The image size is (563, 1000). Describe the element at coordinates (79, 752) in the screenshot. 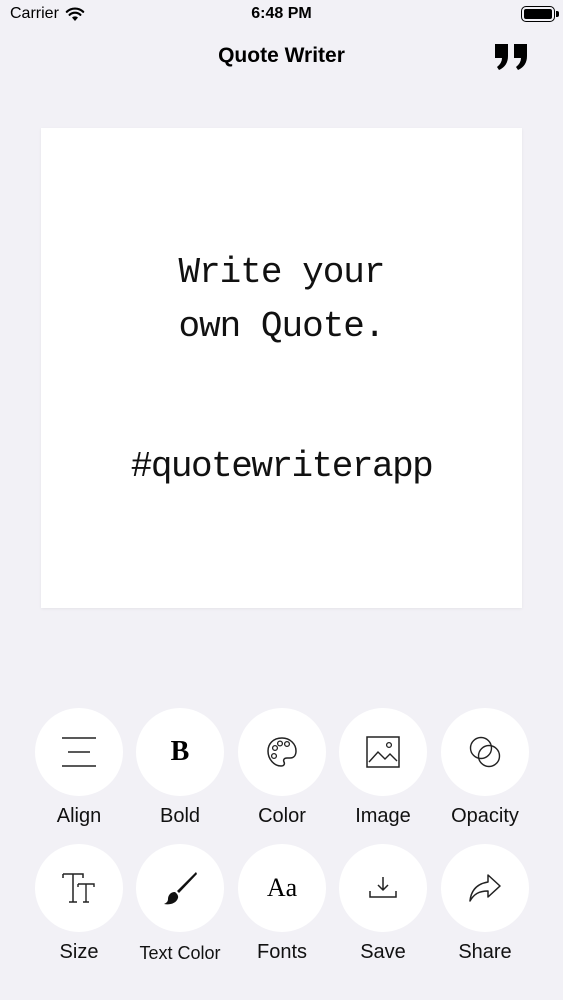

I see `align-icon` at that location.